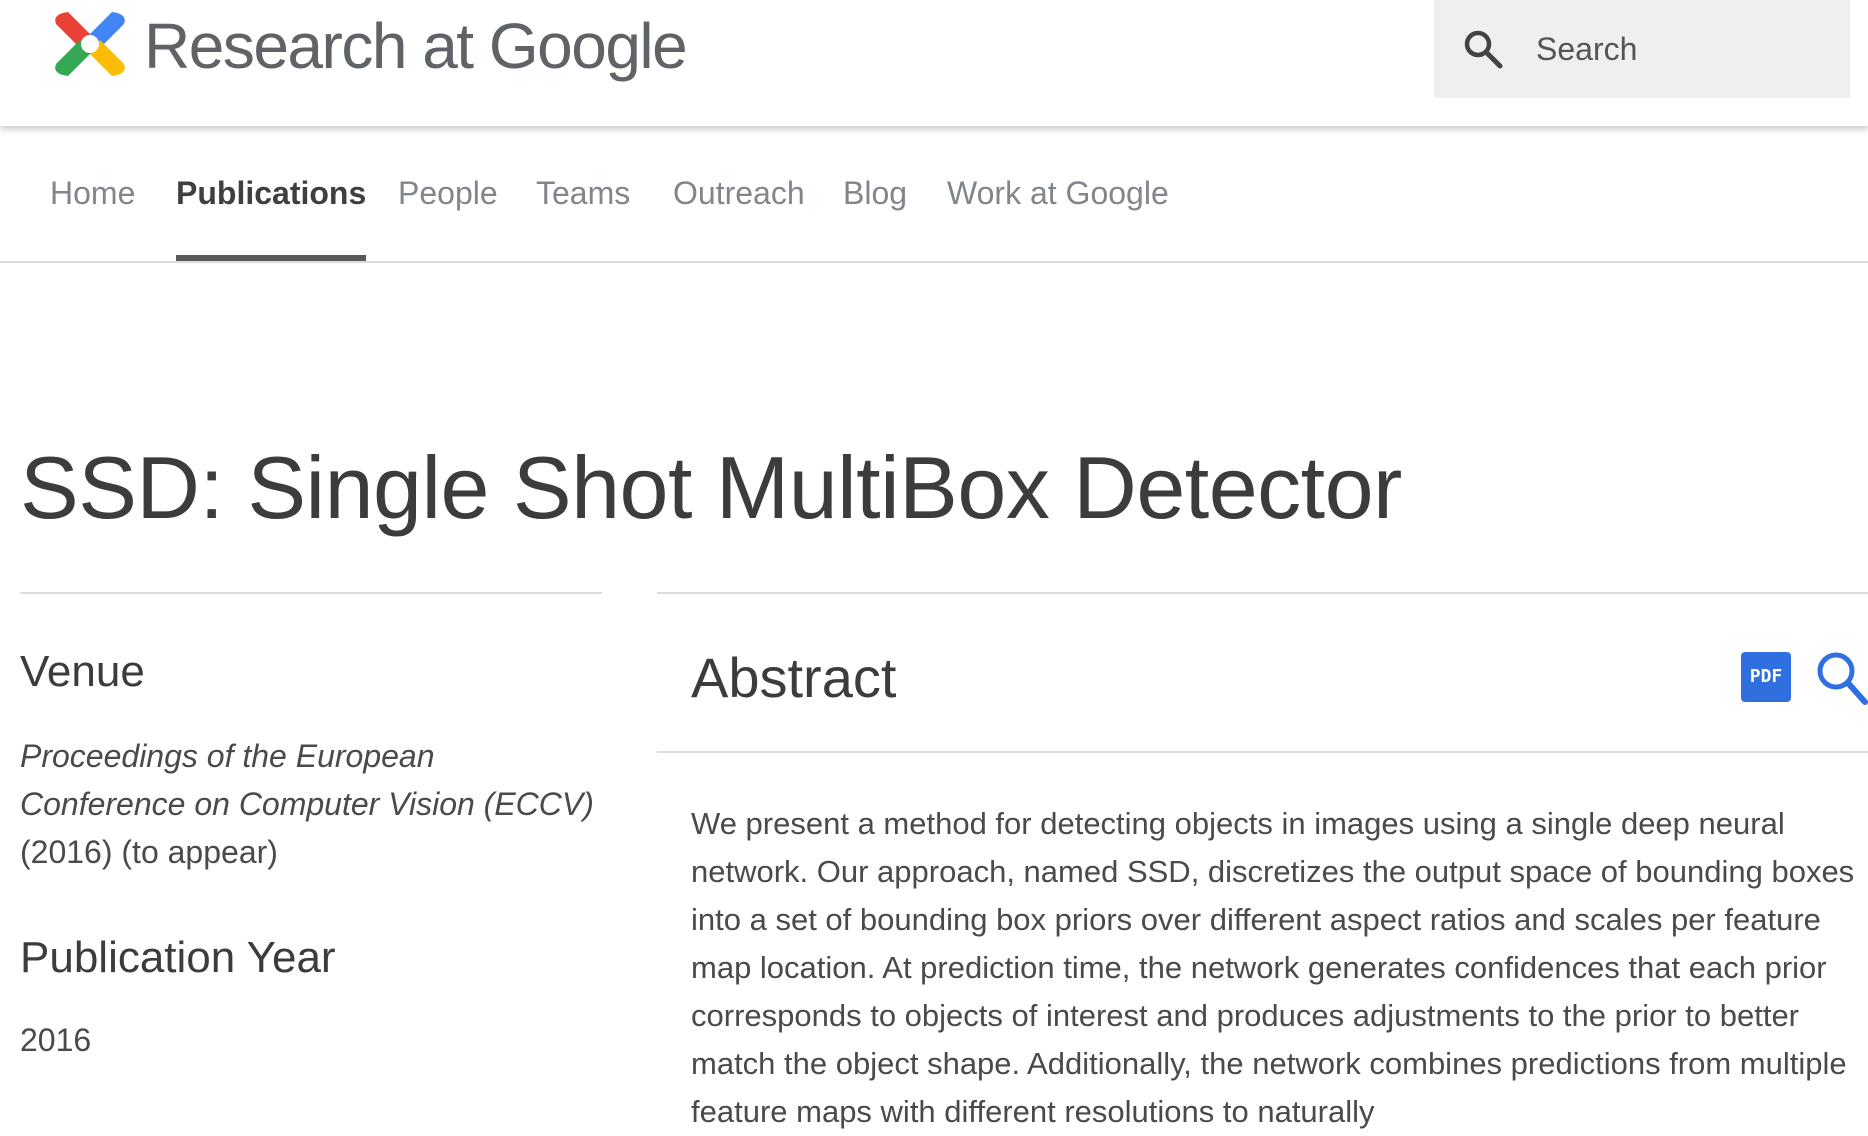 The height and width of the screenshot is (1136, 1868). What do you see at coordinates (56, 1040) in the screenshot?
I see `publication-year-value: 2016` at bounding box center [56, 1040].